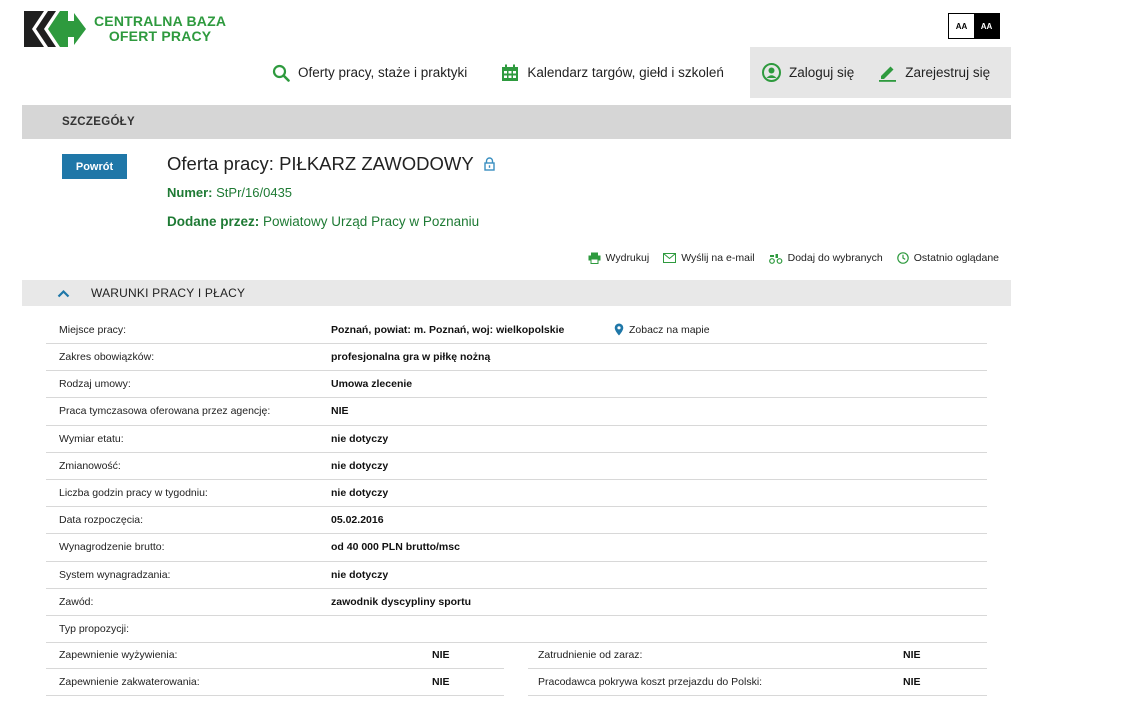  What do you see at coordinates (516, 575) in the screenshot?
I see `table-row: System wynagradzania: nie dotyczy` at bounding box center [516, 575].